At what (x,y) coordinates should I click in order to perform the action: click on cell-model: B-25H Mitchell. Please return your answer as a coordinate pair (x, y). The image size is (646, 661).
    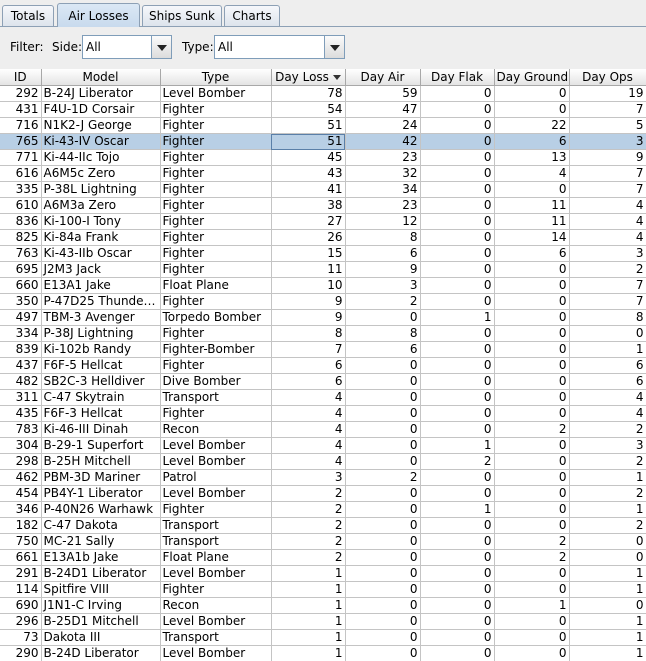
    Looking at the image, I should click on (101, 461).